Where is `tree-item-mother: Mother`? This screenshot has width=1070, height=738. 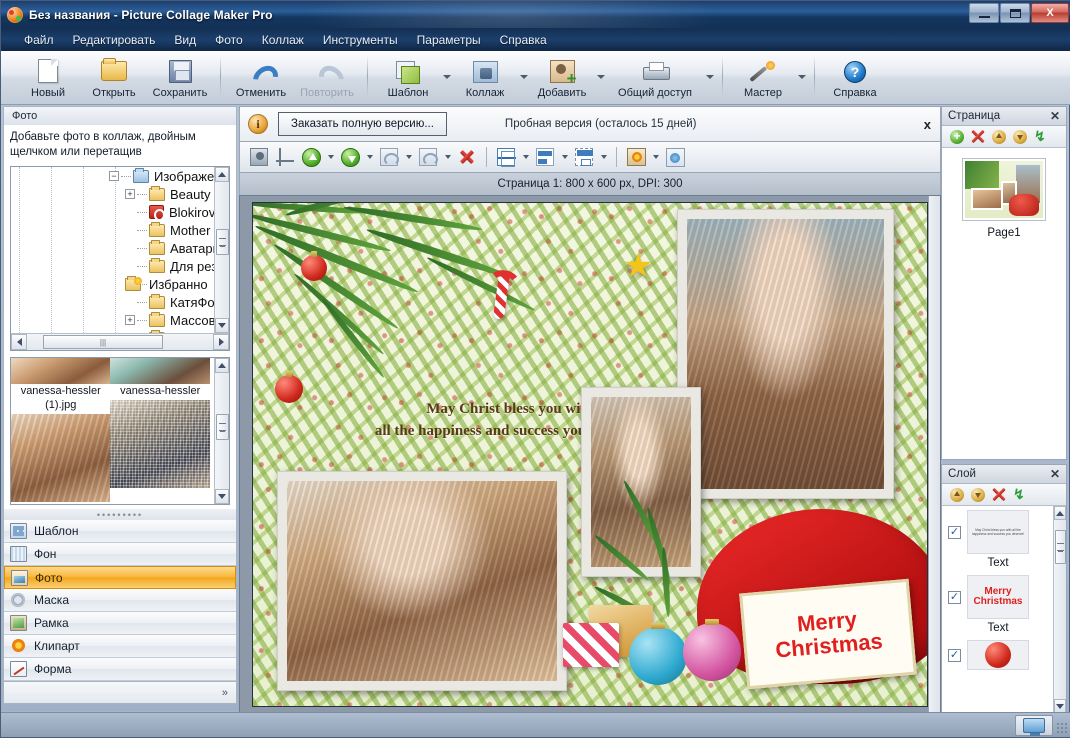
tree-item-mother: Mother is located at coordinates (112, 230).